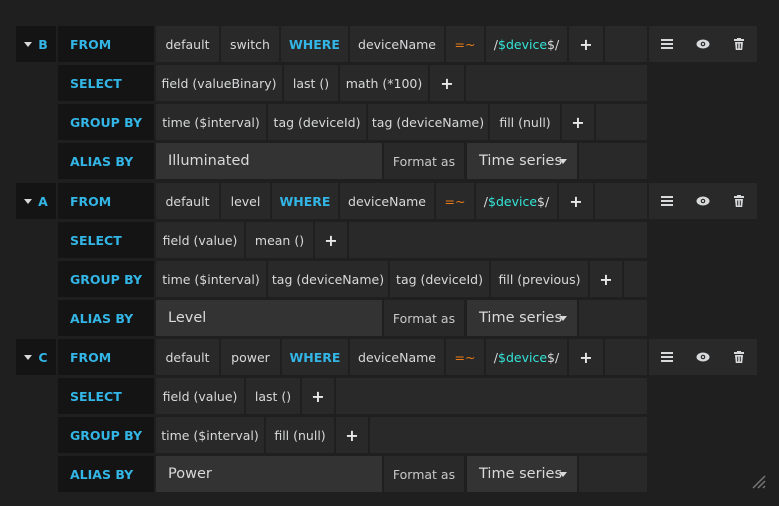 The width and height of the screenshot is (779, 506). I want to click on format-as-value: Time series, so click(521, 474).